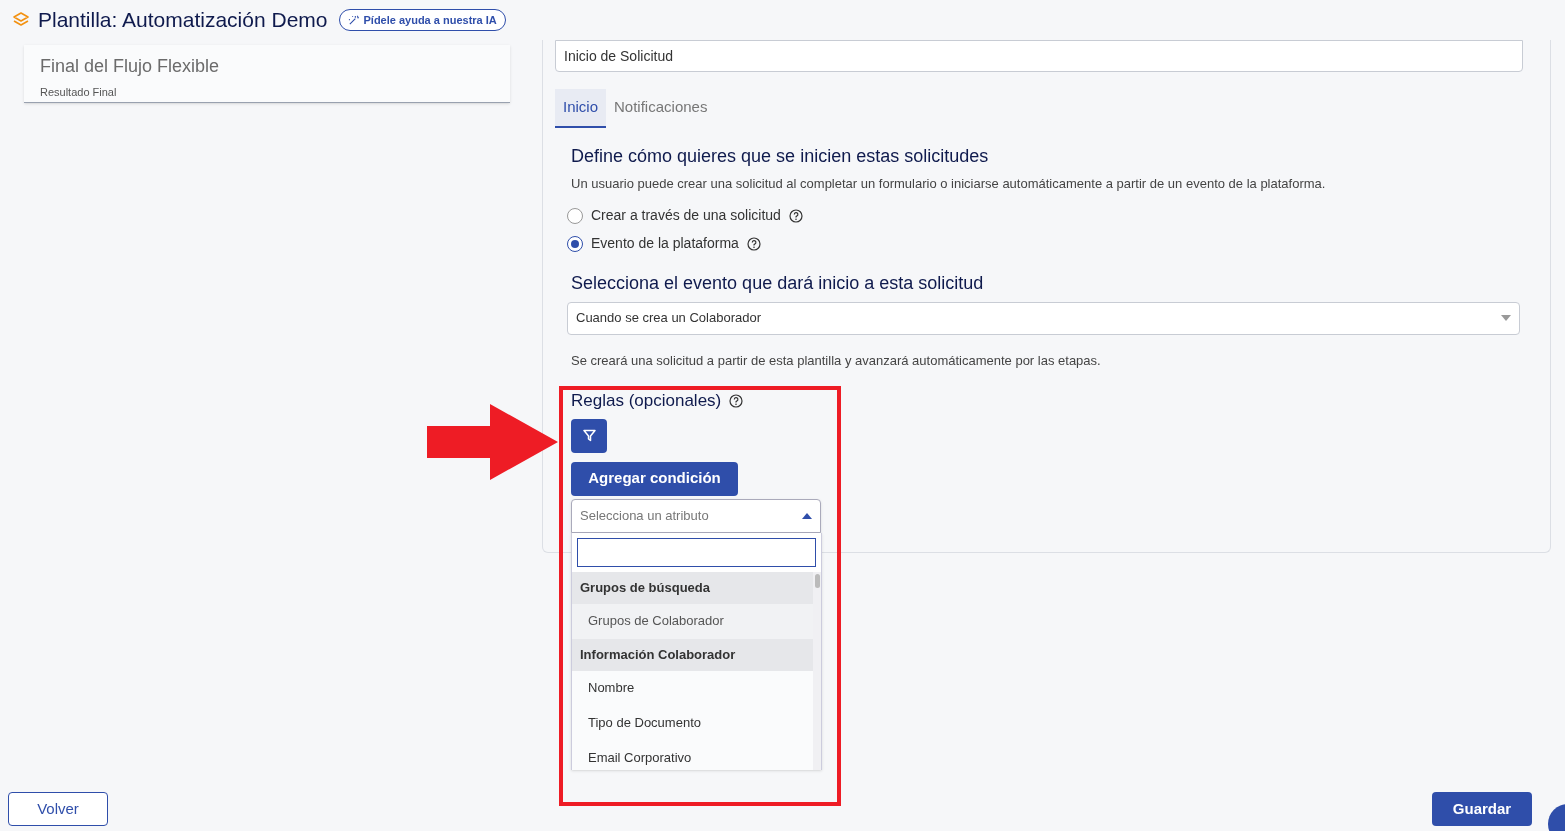 The height and width of the screenshot is (831, 1565). I want to click on section-heading: Selecciona el evento que dará inicio a esta solicitud, so click(778, 283).